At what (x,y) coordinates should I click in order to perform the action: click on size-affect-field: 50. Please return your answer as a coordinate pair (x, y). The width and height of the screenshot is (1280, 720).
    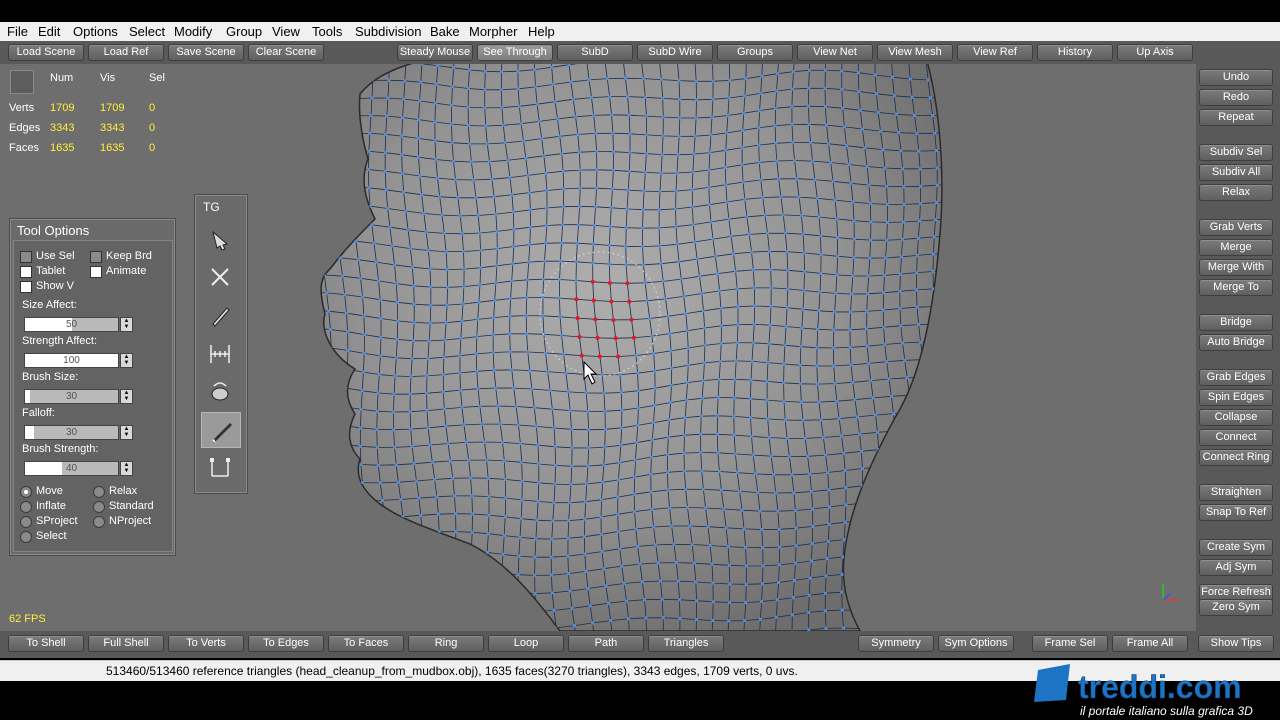
    Looking at the image, I should click on (71, 324).